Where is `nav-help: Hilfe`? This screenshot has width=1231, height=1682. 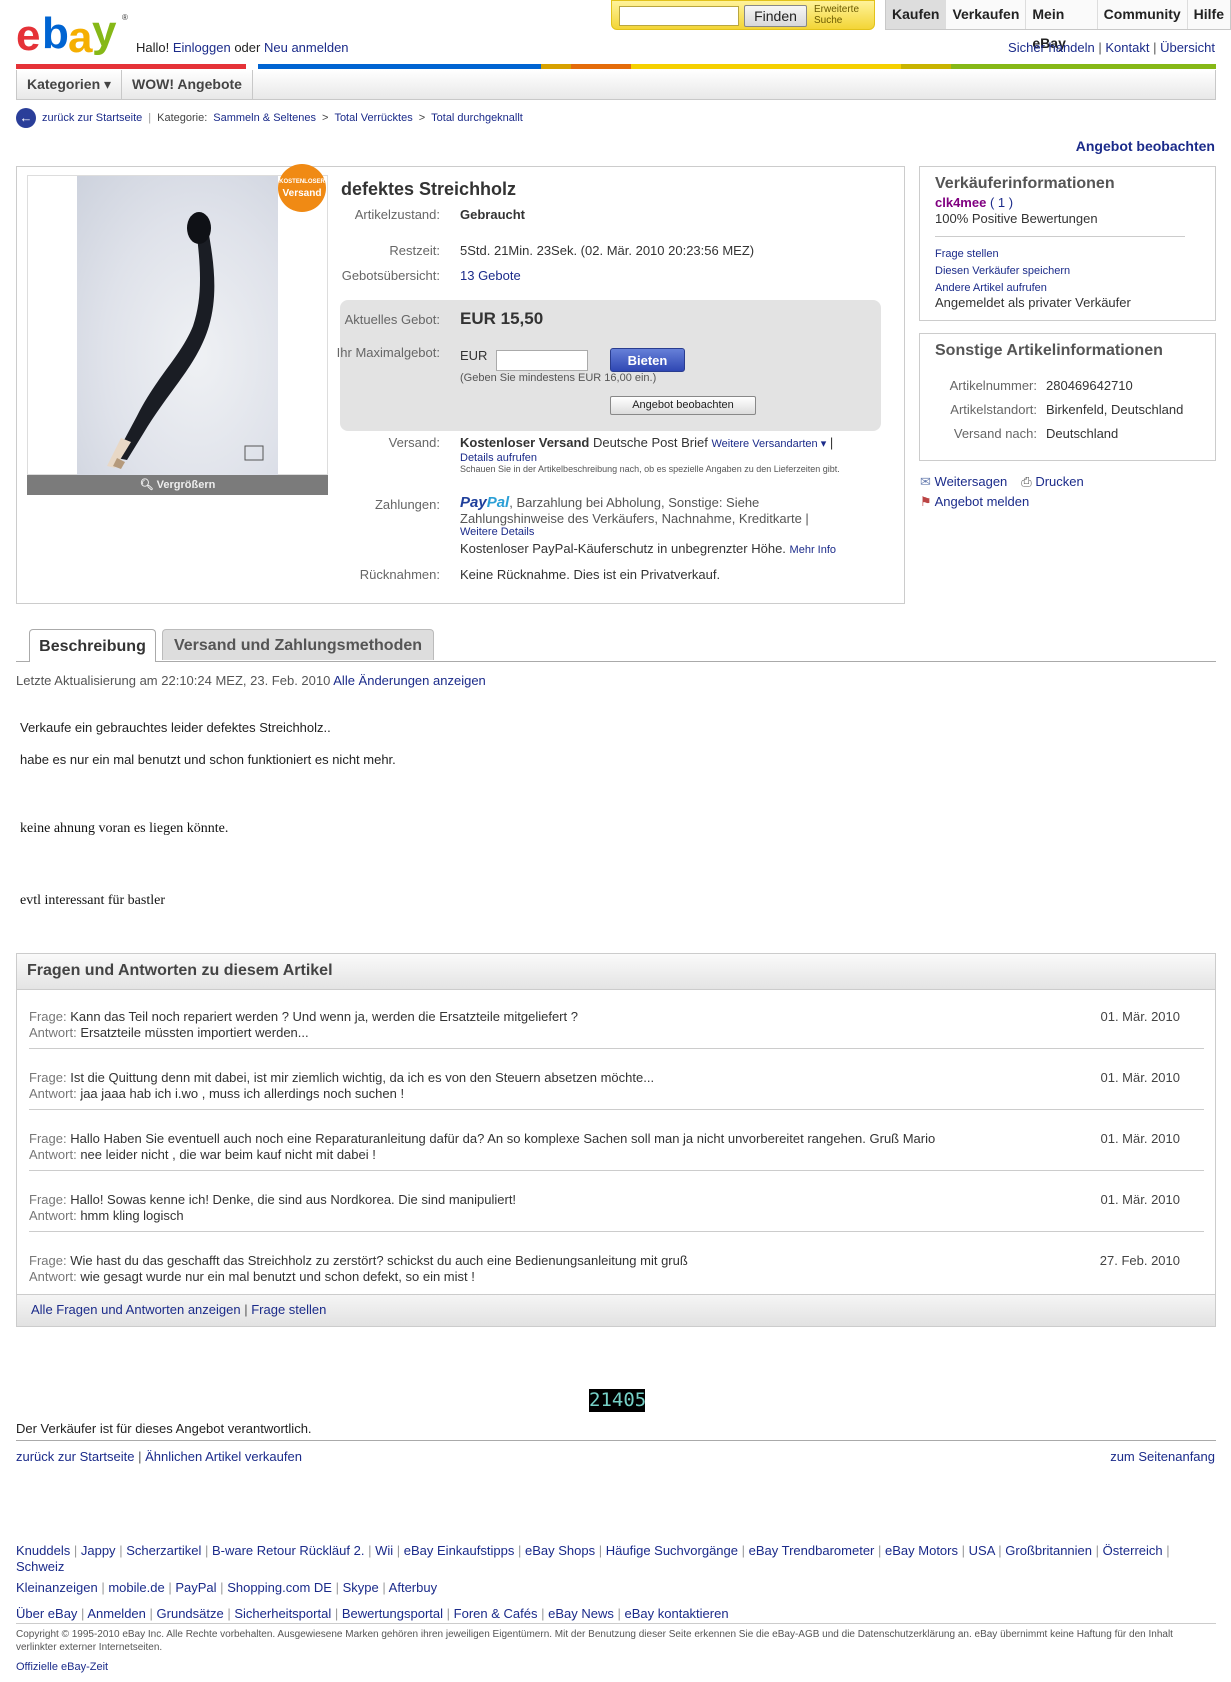 nav-help: Hilfe is located at coordinates (1208, 14).